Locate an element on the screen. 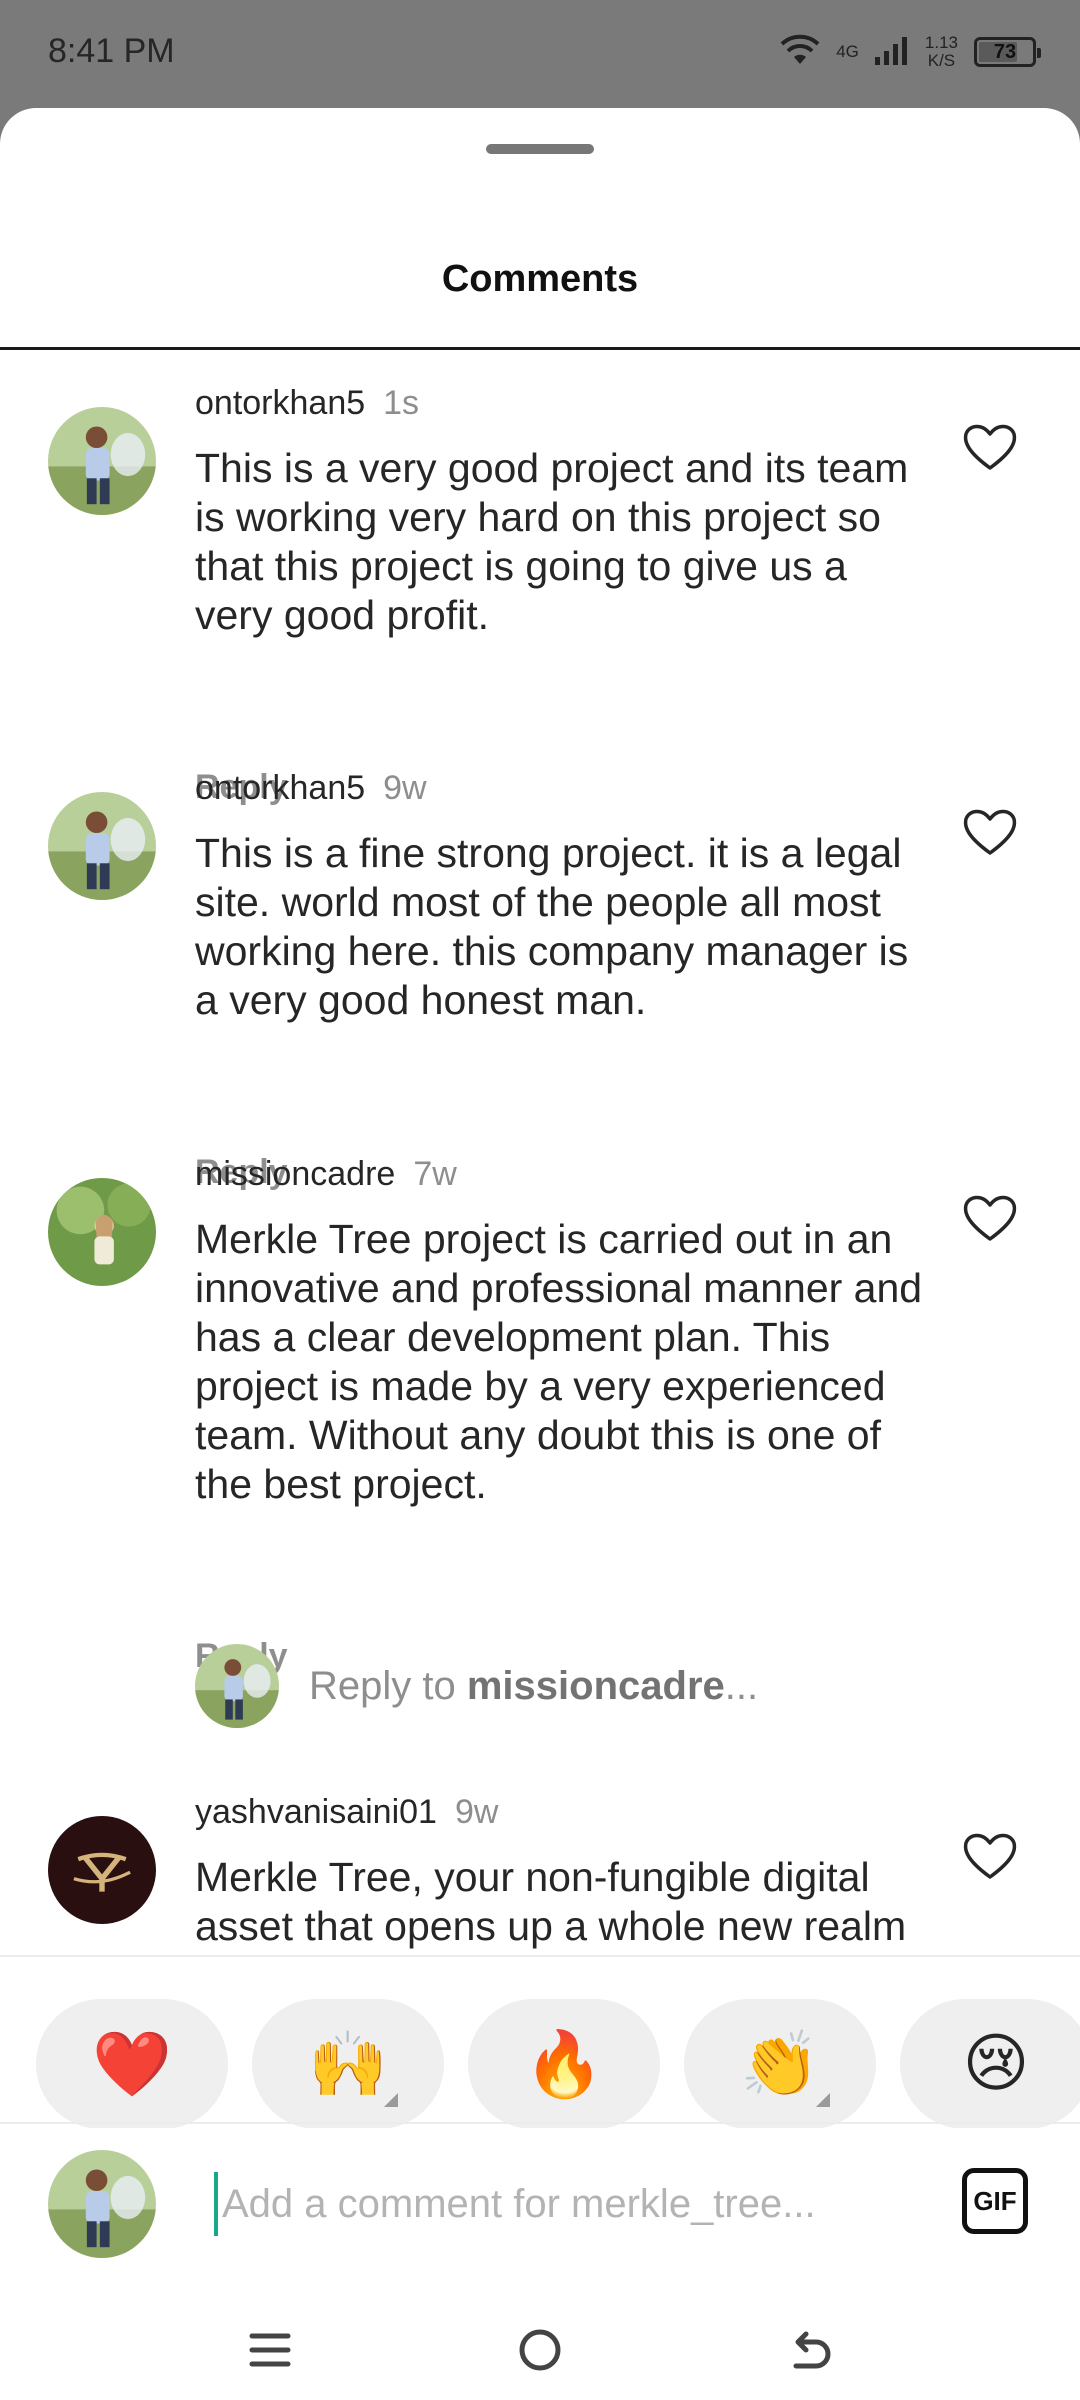 Image resolution: width=1080 pixels, height=2400 pixels. system-nav-bar is located at coordinates (540, 2345).